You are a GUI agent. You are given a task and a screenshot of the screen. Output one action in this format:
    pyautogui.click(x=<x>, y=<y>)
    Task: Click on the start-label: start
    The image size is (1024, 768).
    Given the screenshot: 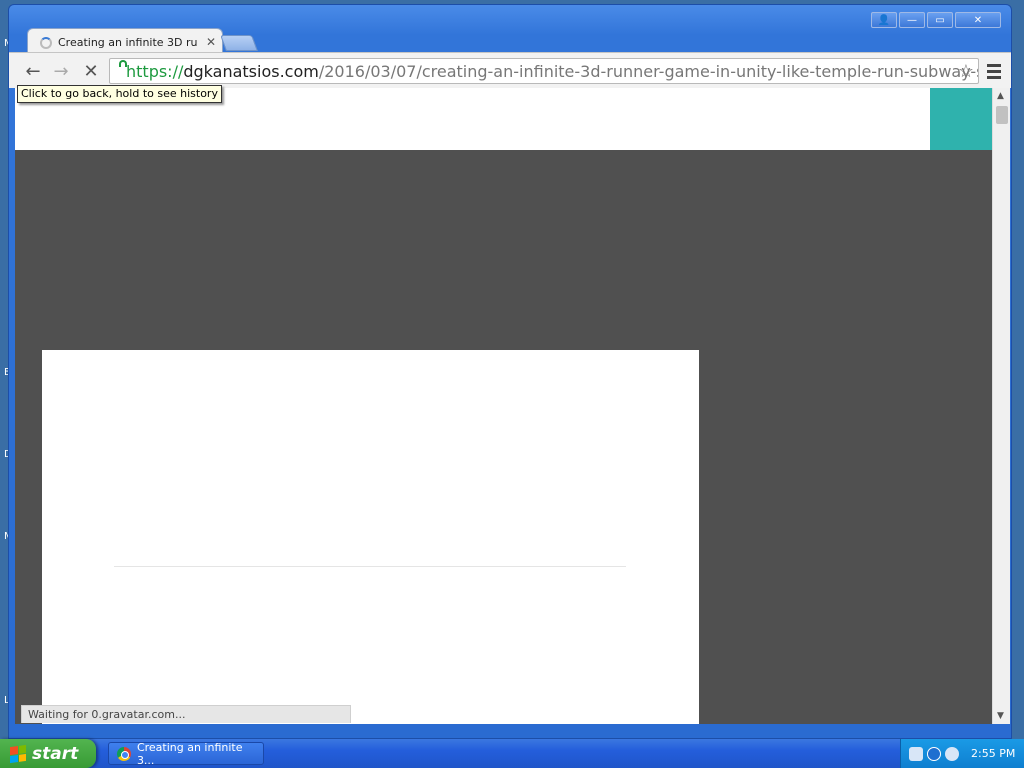 What is the action you would take?
    pyautogui.click(x=55, y=753)
    